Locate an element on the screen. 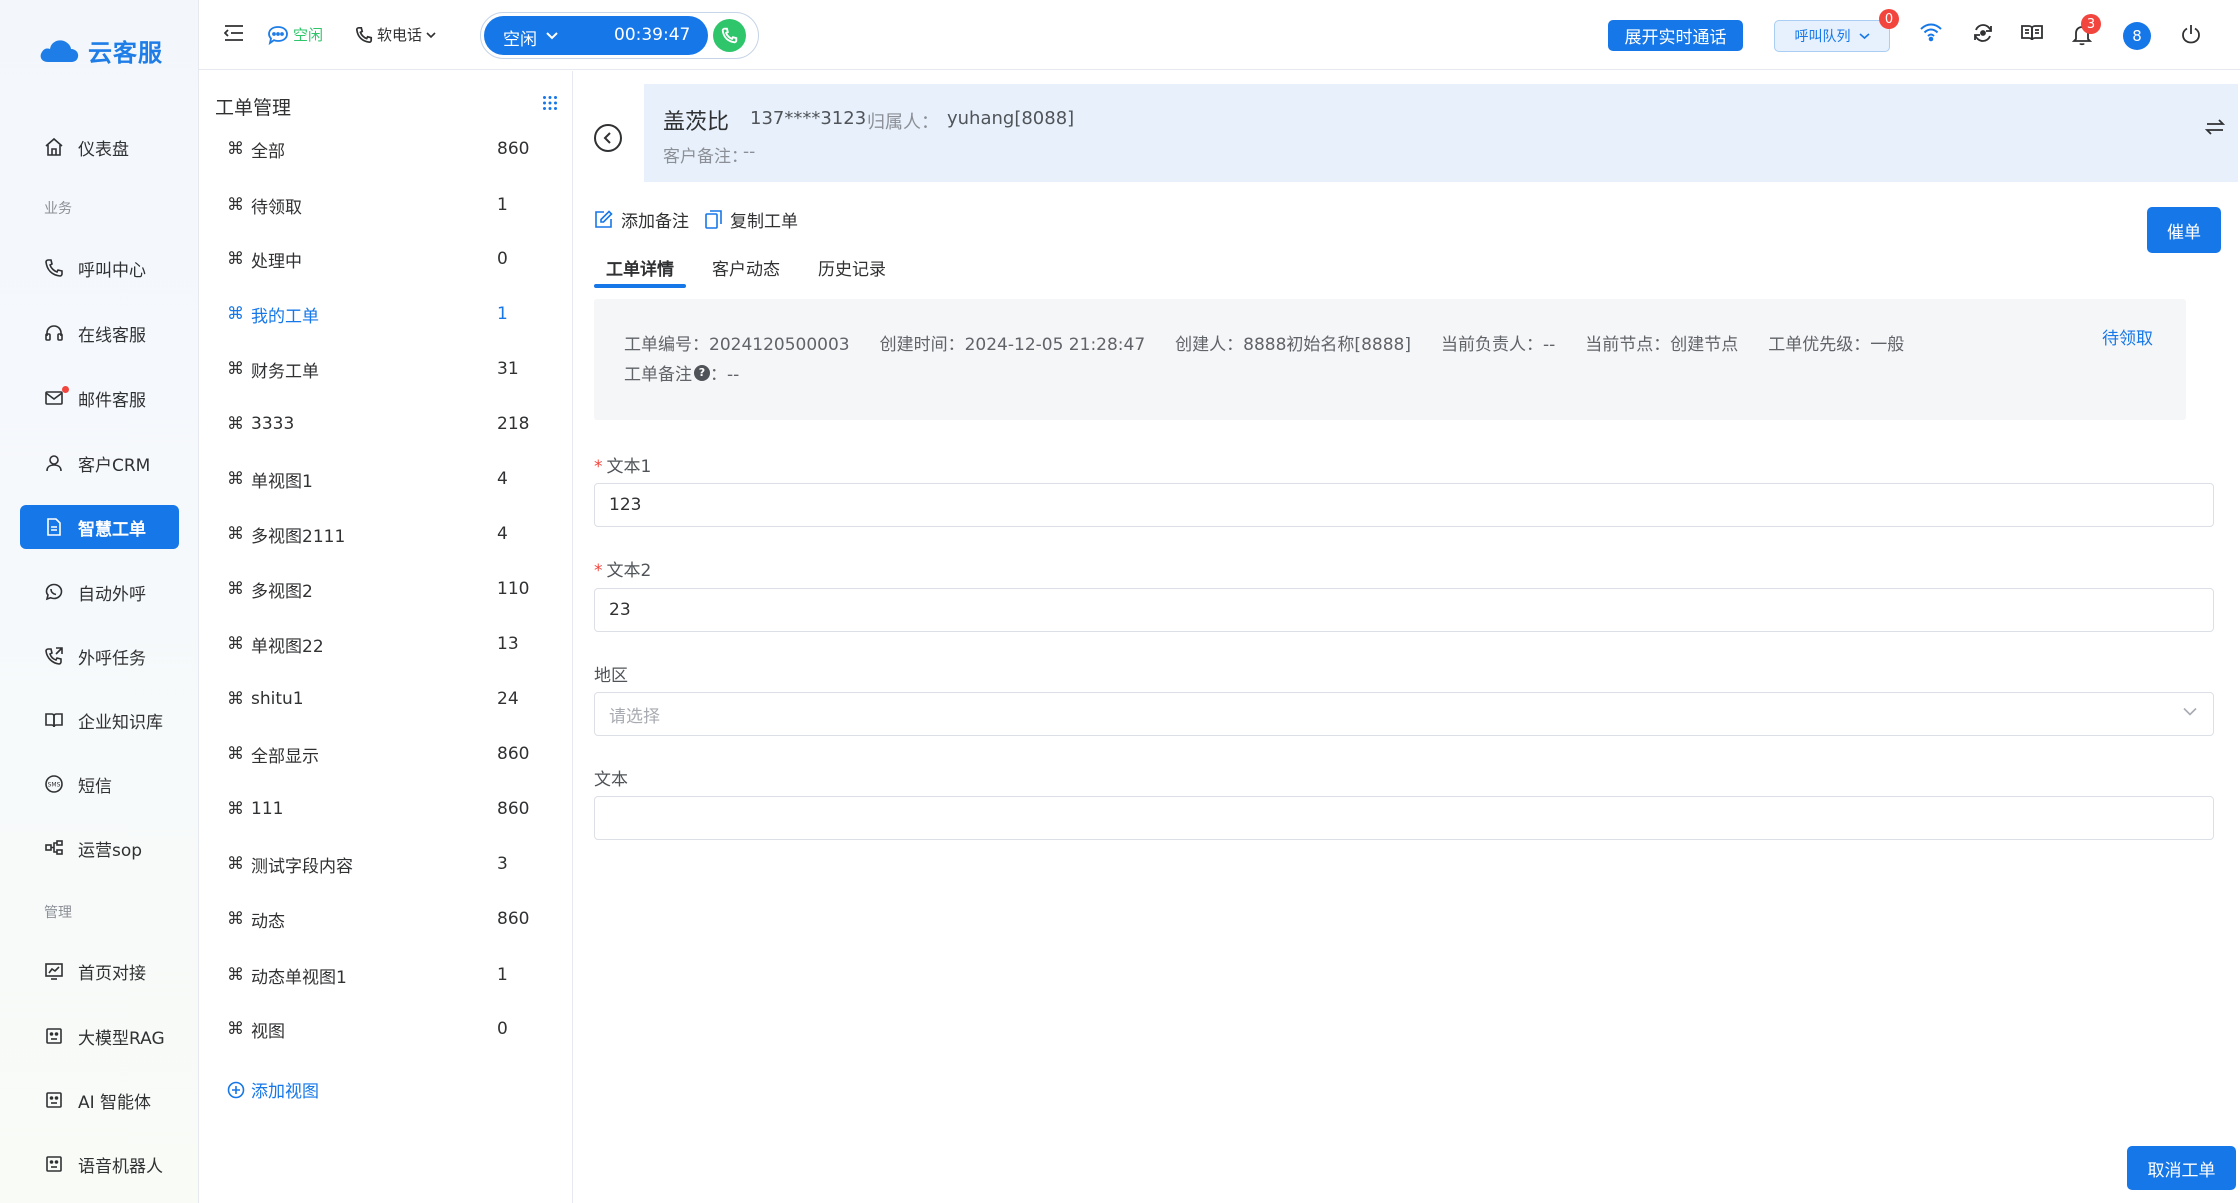 This screenshot has height=1203, width=2240. field-label: 工单优先级： is located at coordinates (1819, 345).